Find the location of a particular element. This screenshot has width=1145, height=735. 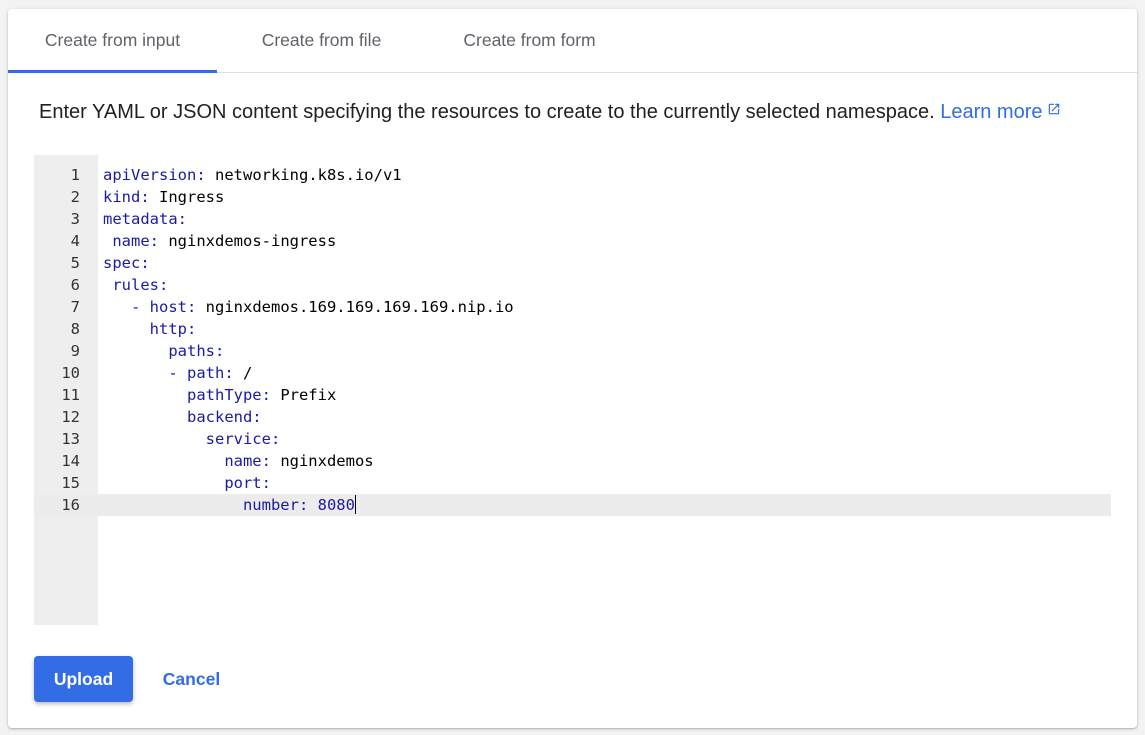

line-number: 3 is located at coordinates (75, 219).